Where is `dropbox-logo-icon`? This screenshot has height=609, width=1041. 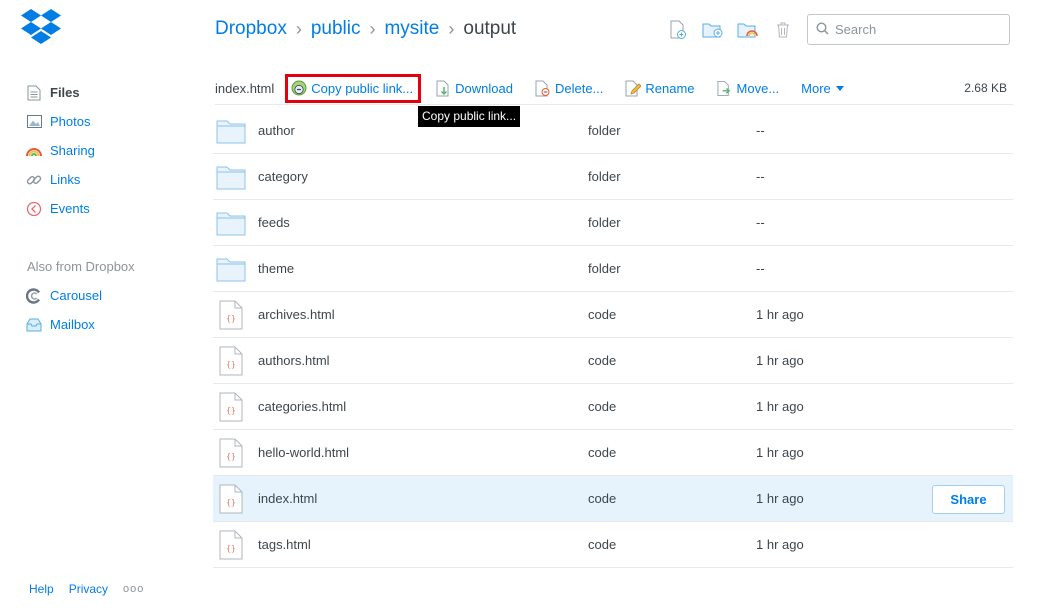 dropbox-logo-icon is located at coordinates (41, 26).